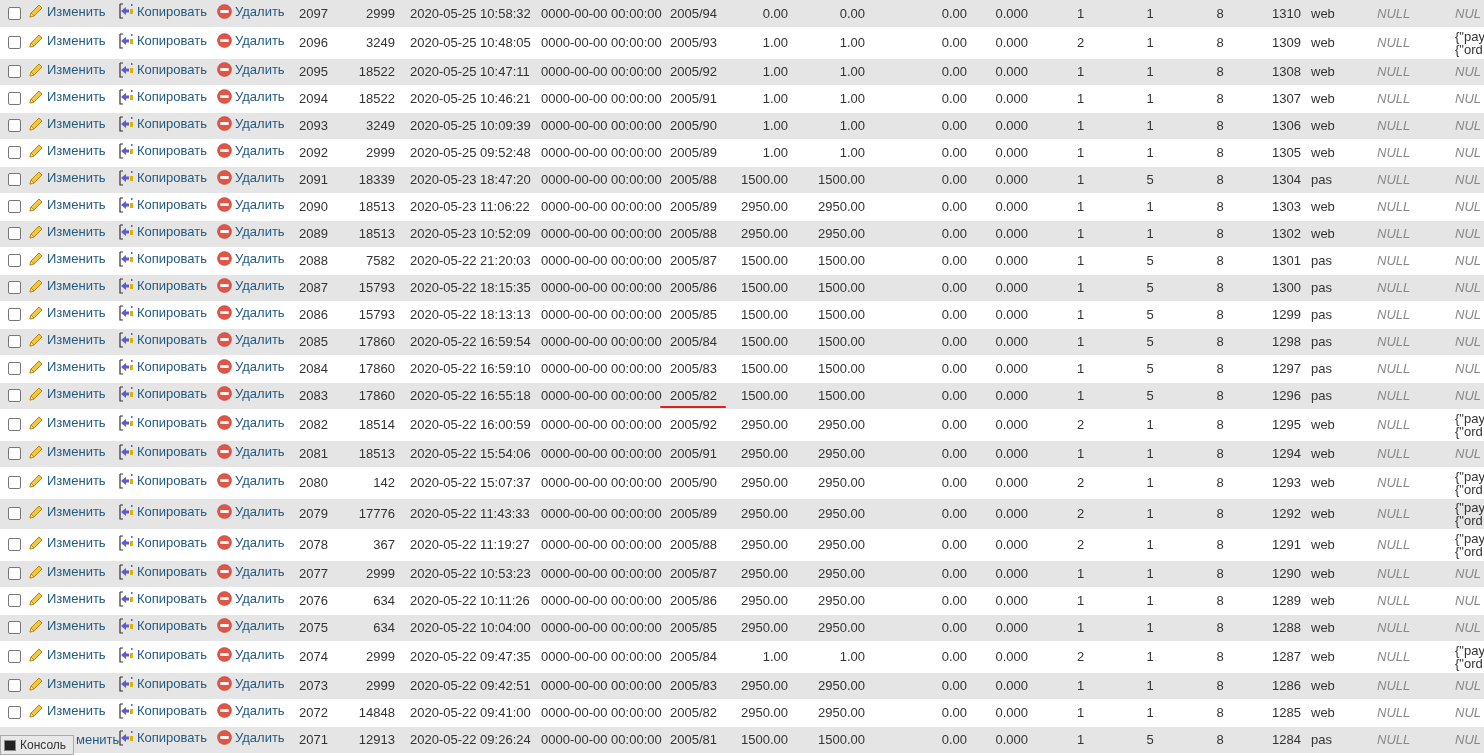 The image size is (1484, 755). Describe the element at coordinates (37, 745) in the screenshot. I see `console-button: Консоль` at that location.